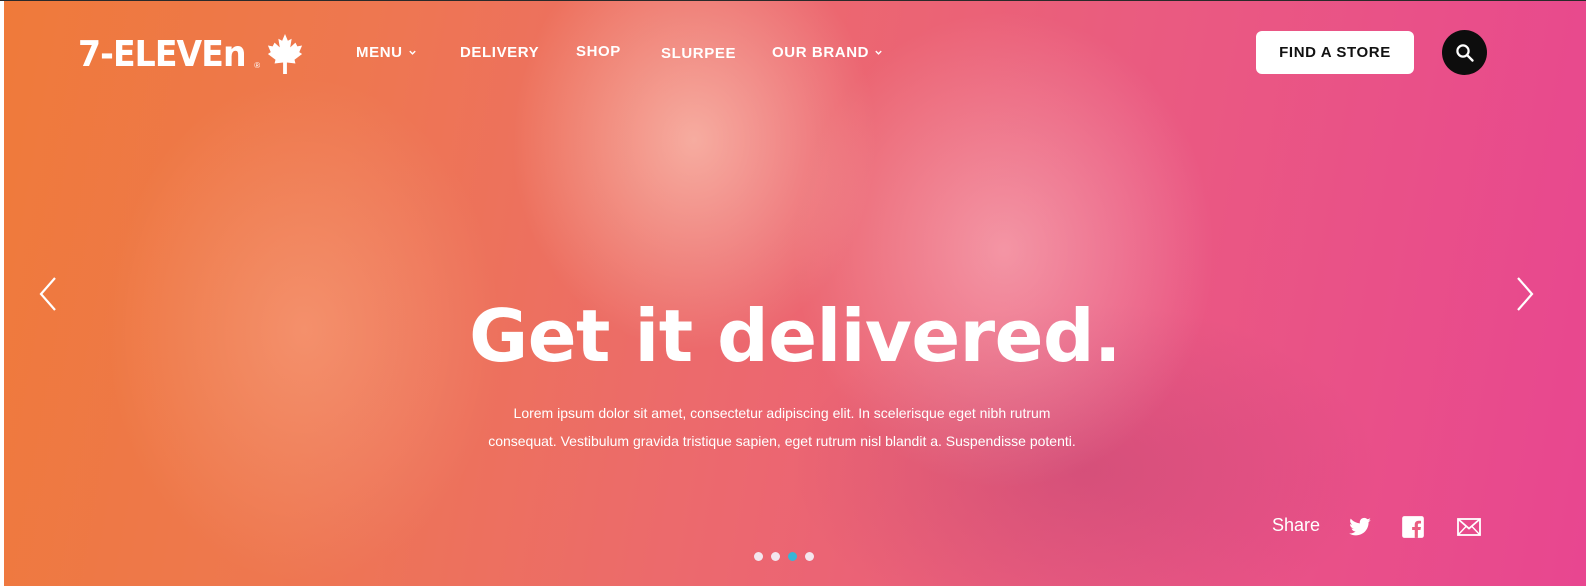  Describe the element at coordinates (1335, 52) in the screenshot. I see `find-store-button: FIND A STORE` at that location.